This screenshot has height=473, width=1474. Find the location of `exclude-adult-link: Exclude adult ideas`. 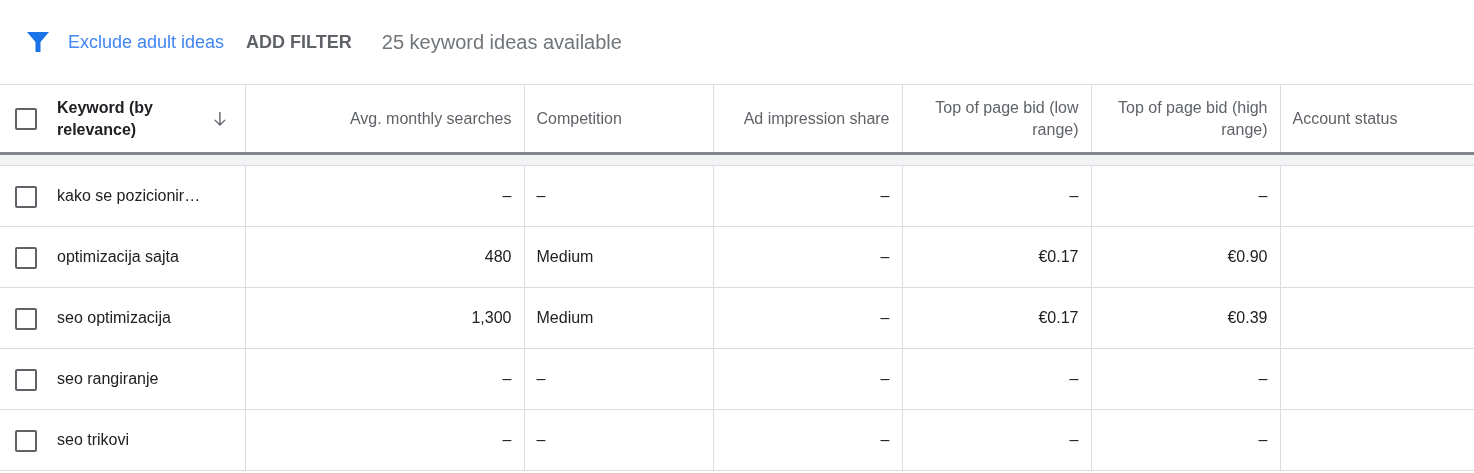

exclude-adult-link: Exclude adult ideas is located at coordinates (146, 42).